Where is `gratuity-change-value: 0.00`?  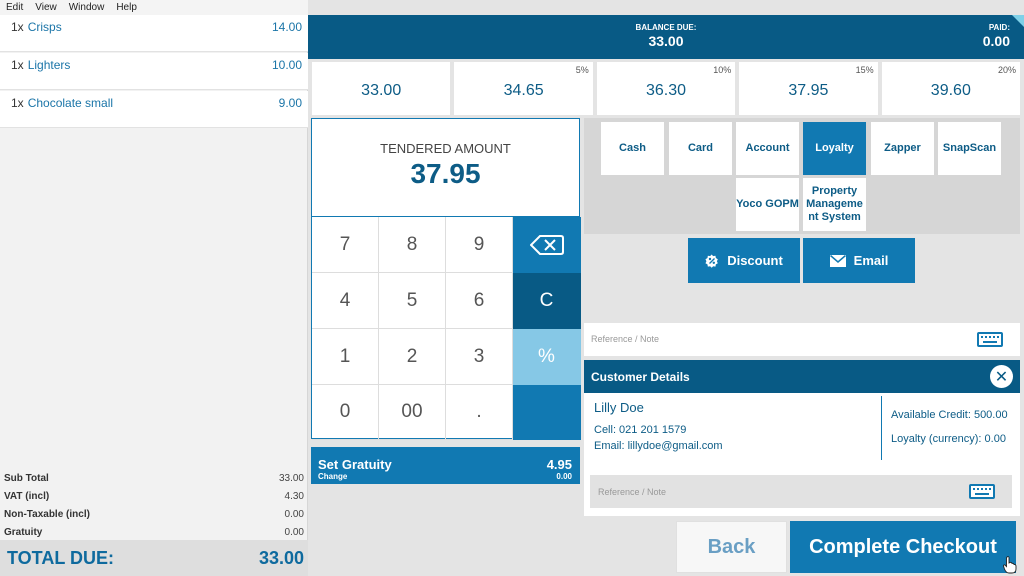
gratuity-change-value: 0.00 is located at coordinates (564, 476).